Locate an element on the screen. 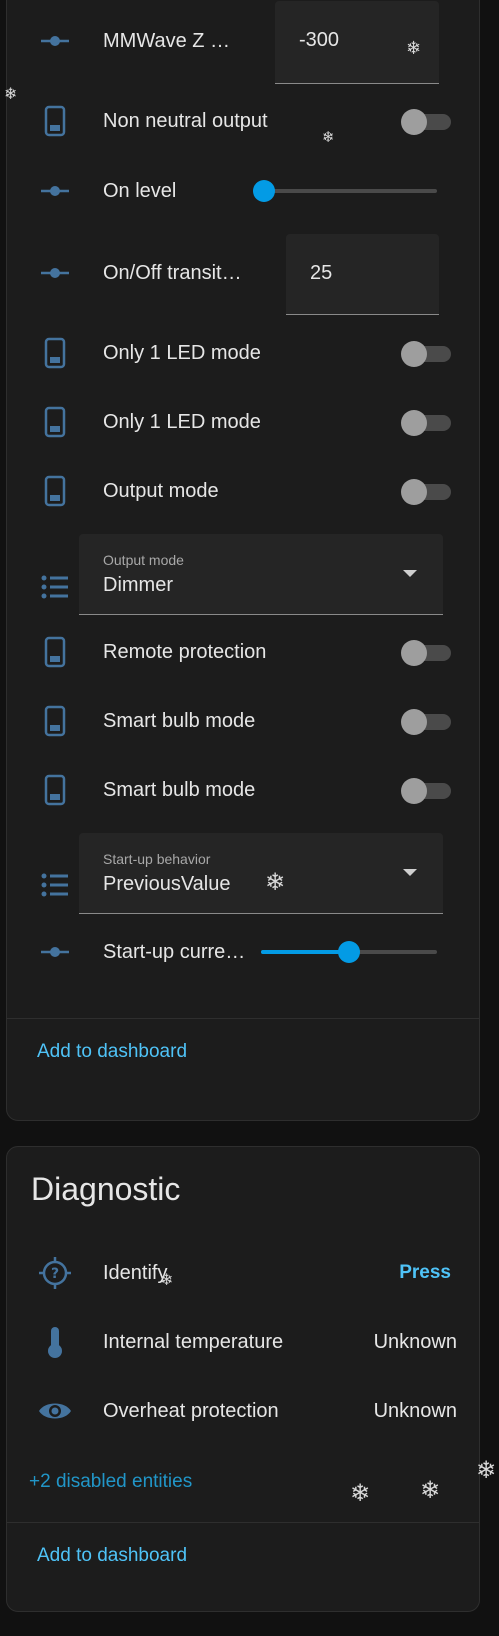 This screenshot has height=1636, width=499. output-mode-toggle is located at coordinates (426, 492).